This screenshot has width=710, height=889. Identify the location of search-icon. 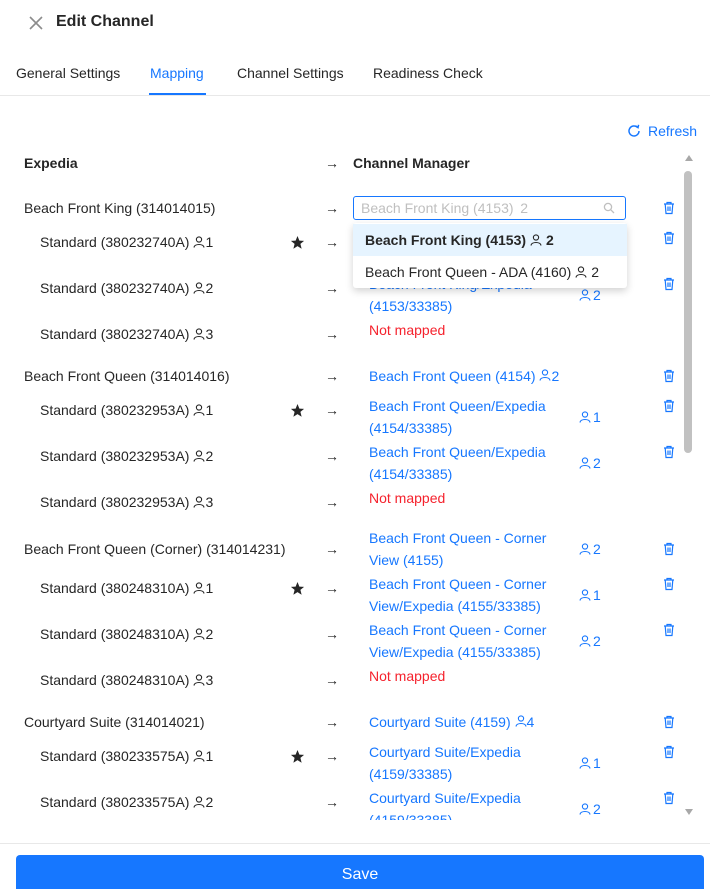
(609, 208).